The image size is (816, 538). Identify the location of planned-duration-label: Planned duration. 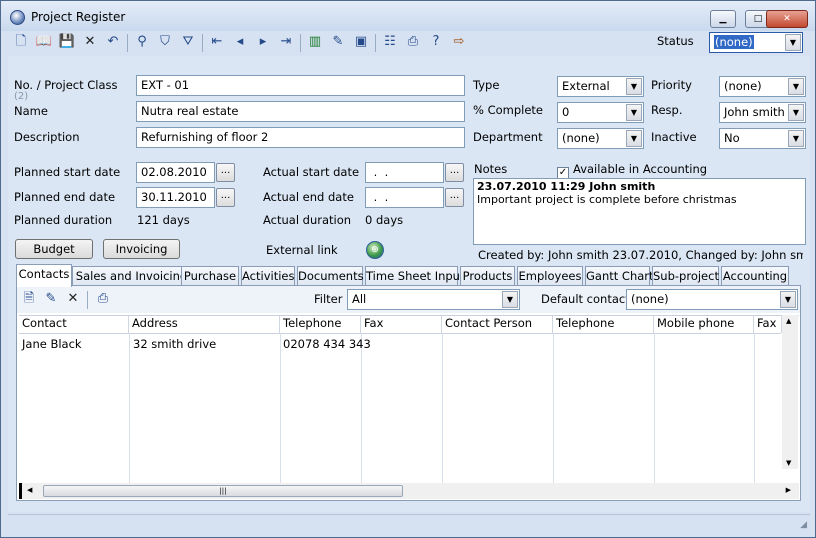
(63, 220).